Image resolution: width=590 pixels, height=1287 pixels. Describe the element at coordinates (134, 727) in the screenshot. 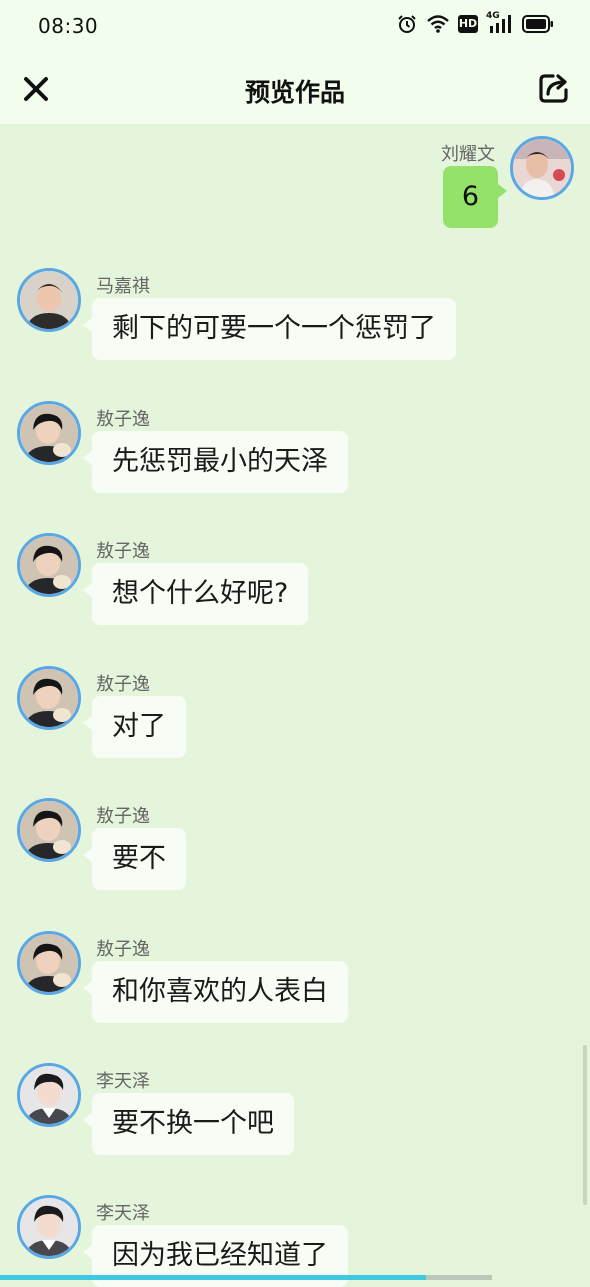

I see `message-bubble: 对了` at that location.